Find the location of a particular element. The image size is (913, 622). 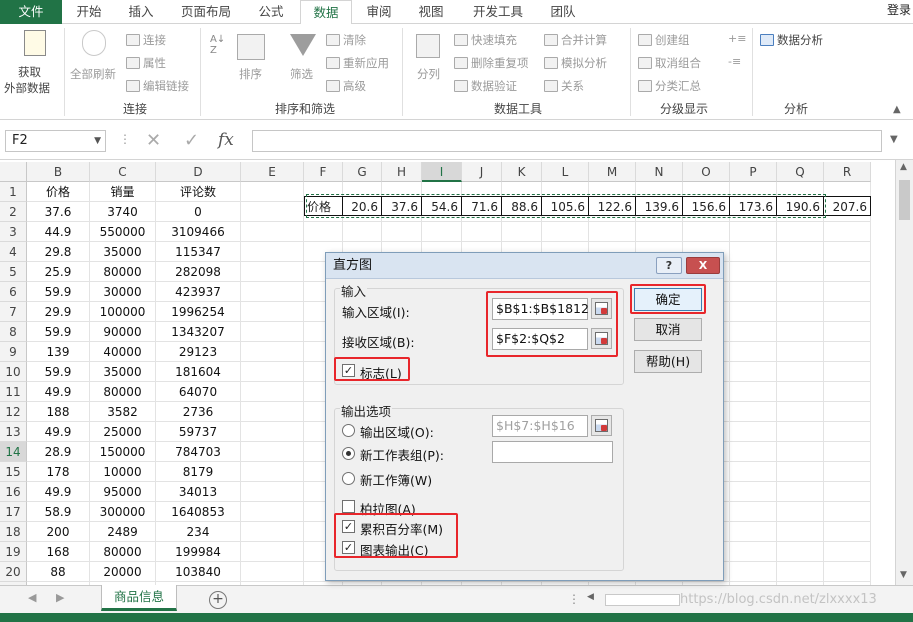

cell-r16 is located at coordinates (847, 492).